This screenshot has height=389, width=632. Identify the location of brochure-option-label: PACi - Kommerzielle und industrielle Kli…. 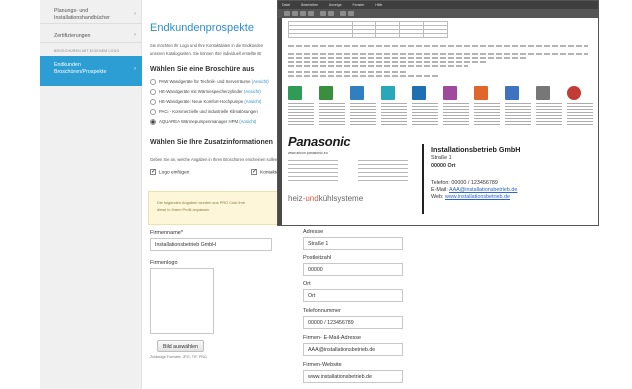
(208, 112).